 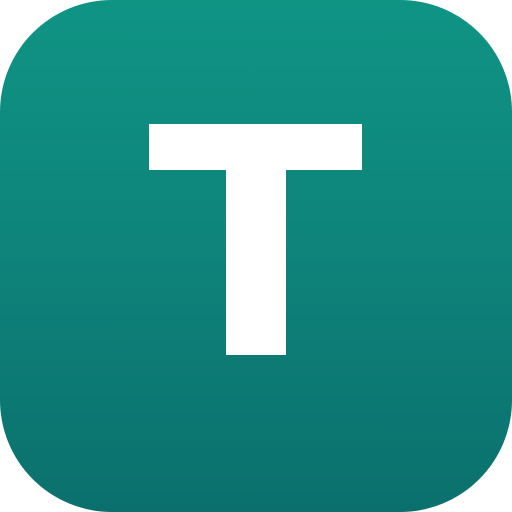 I want to click on t-stem, so click(x=256, y=239).